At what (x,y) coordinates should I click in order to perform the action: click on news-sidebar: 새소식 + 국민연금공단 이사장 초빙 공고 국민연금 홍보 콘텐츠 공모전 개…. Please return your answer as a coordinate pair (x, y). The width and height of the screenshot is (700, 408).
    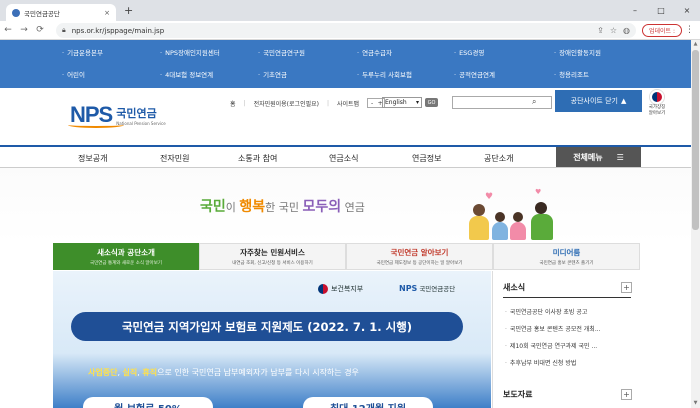
    Looking at the image, I should click on (566, 339).